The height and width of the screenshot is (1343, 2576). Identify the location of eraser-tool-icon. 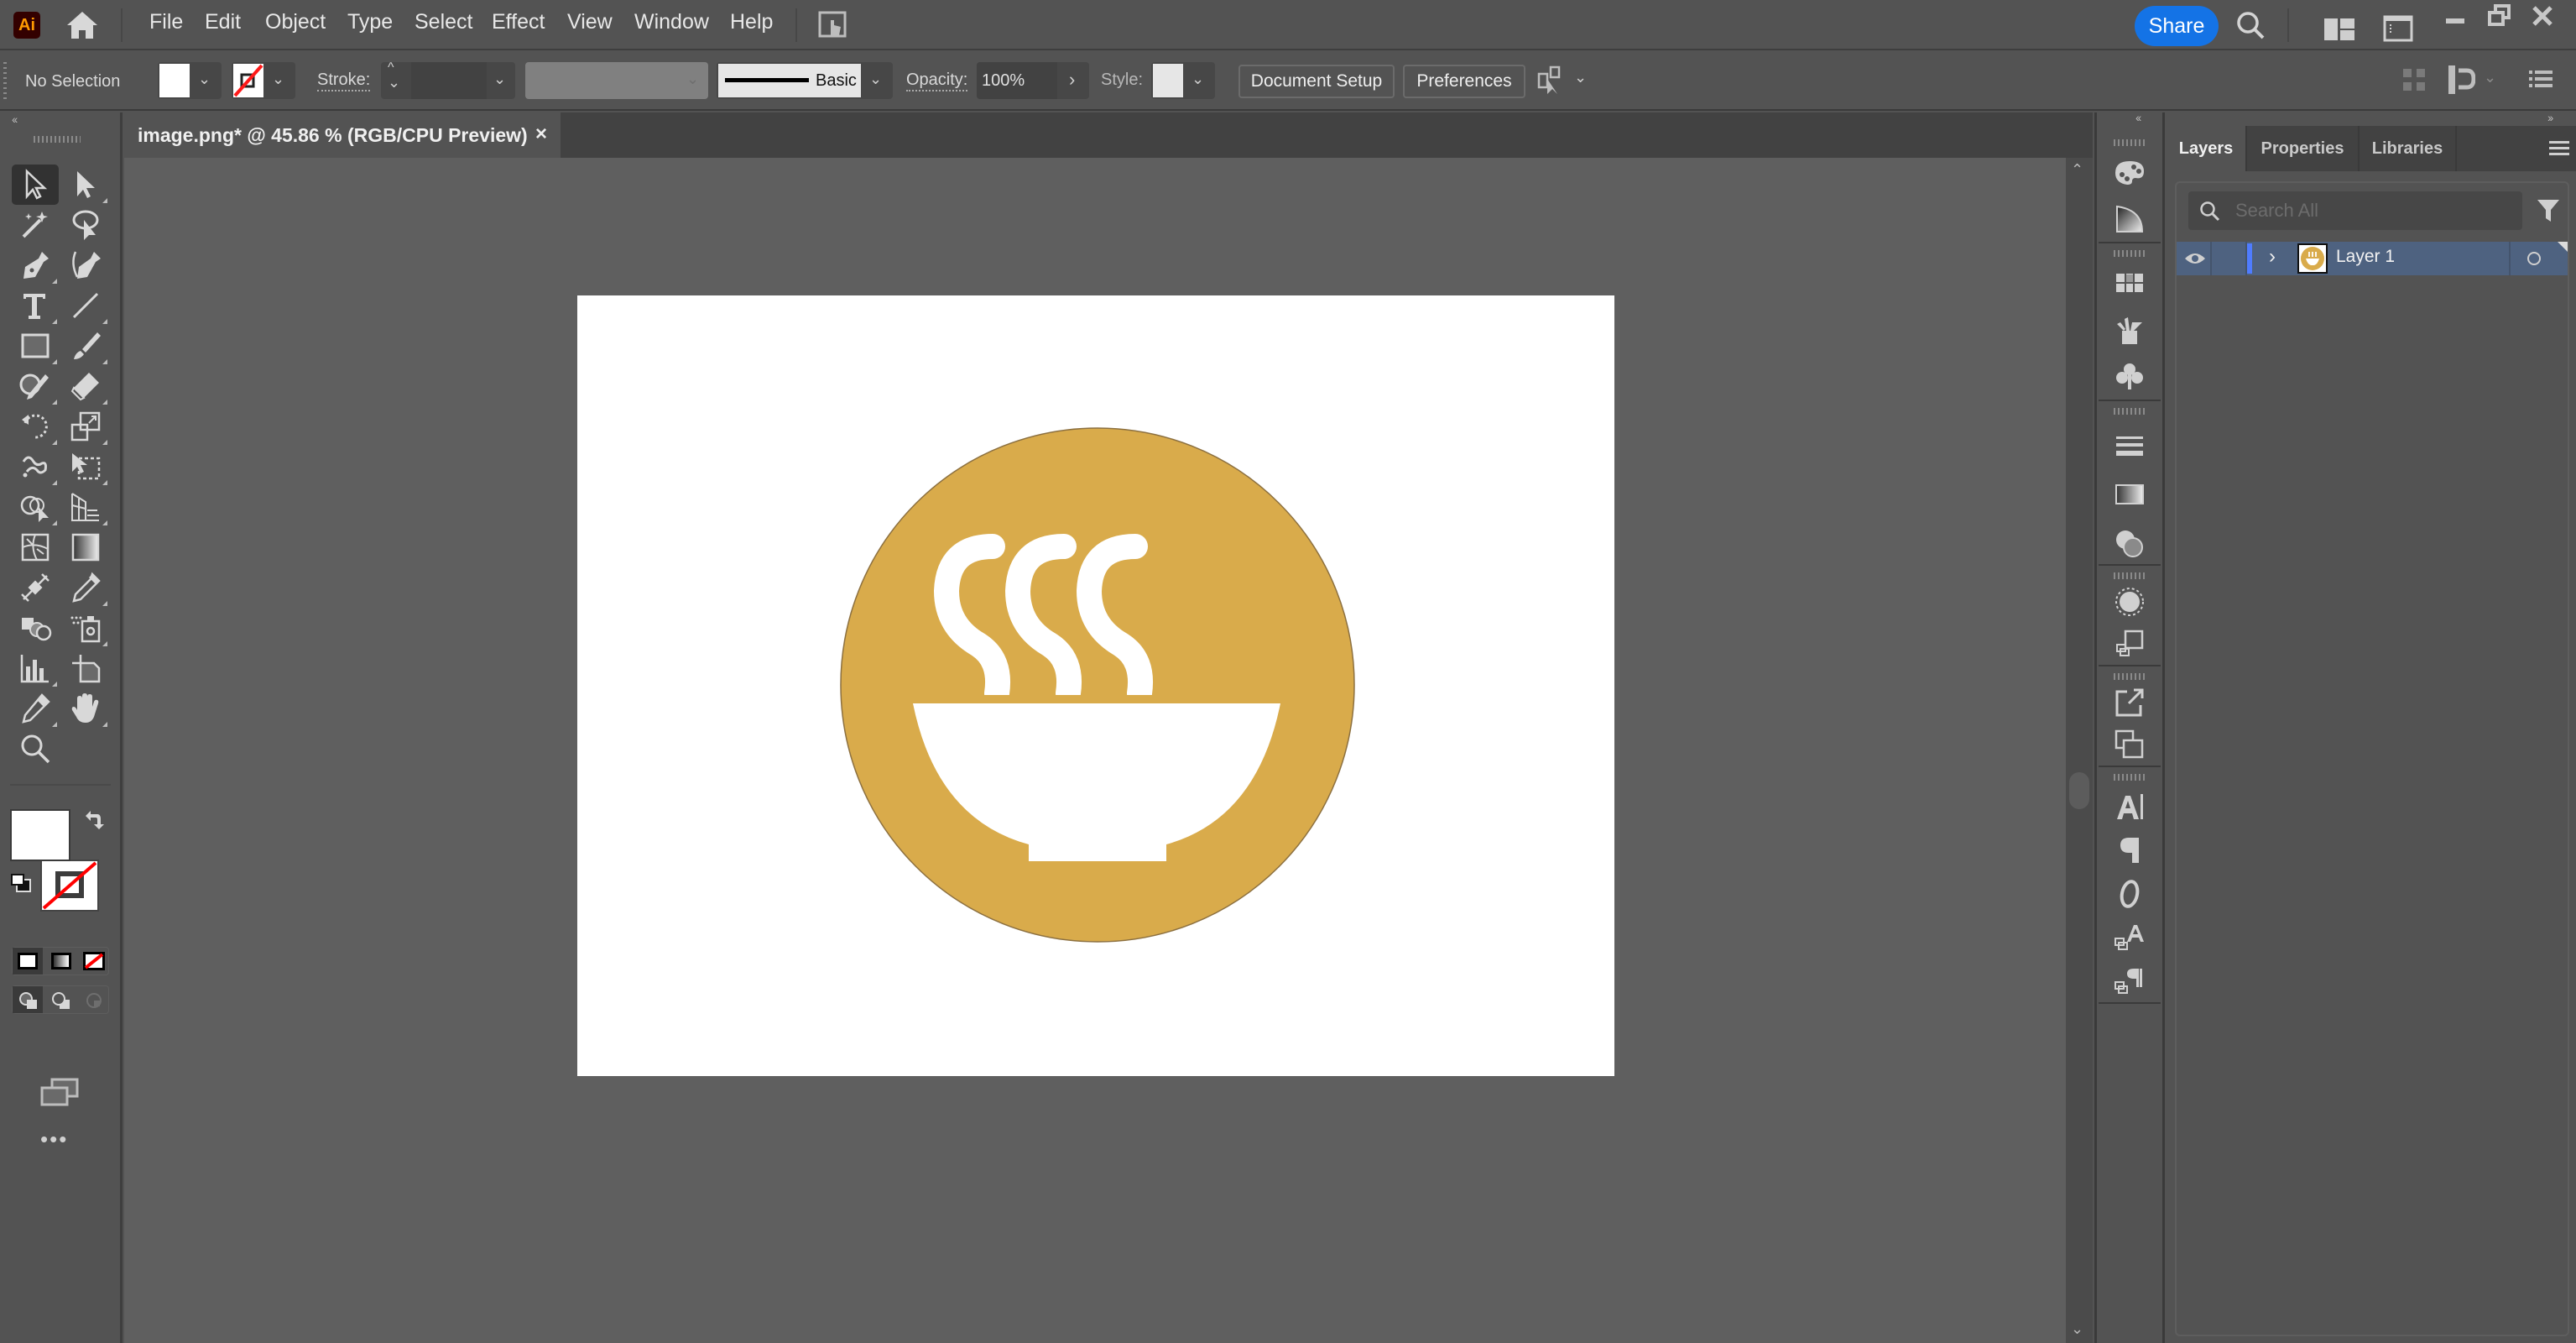
(85, 386).